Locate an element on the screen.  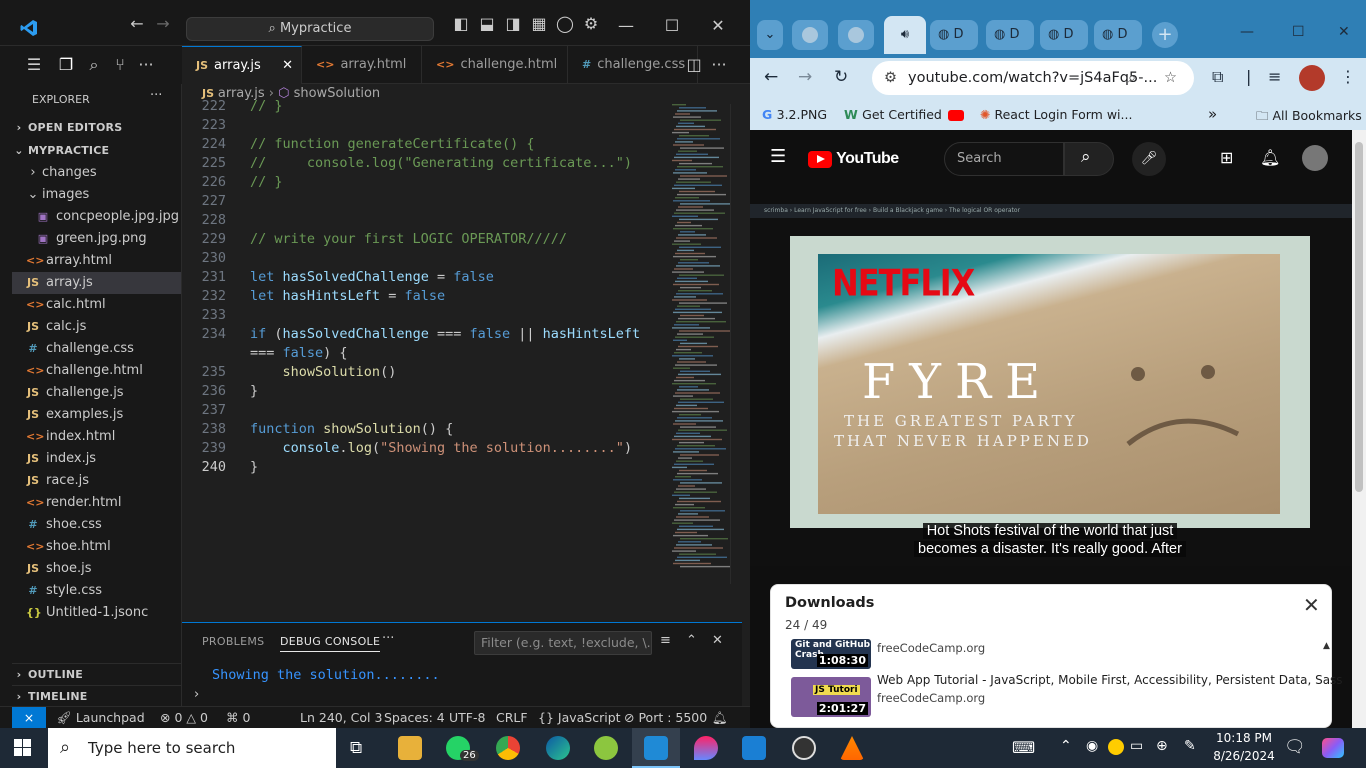
file-tree-item: › changes is located at coordinates (96, 173).